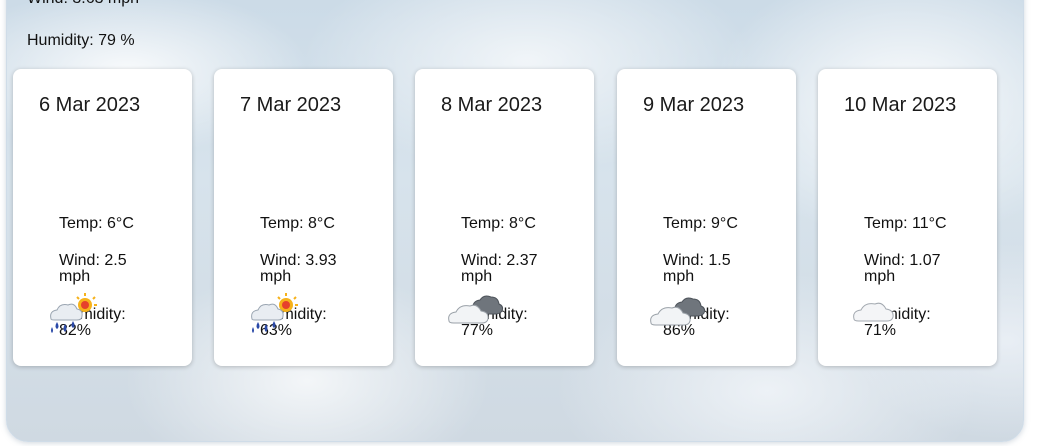  Describe the element at coordinates (93, 268) in the screenshot. I see `forecast-wind: Wind: 2.5 mph` at that location.